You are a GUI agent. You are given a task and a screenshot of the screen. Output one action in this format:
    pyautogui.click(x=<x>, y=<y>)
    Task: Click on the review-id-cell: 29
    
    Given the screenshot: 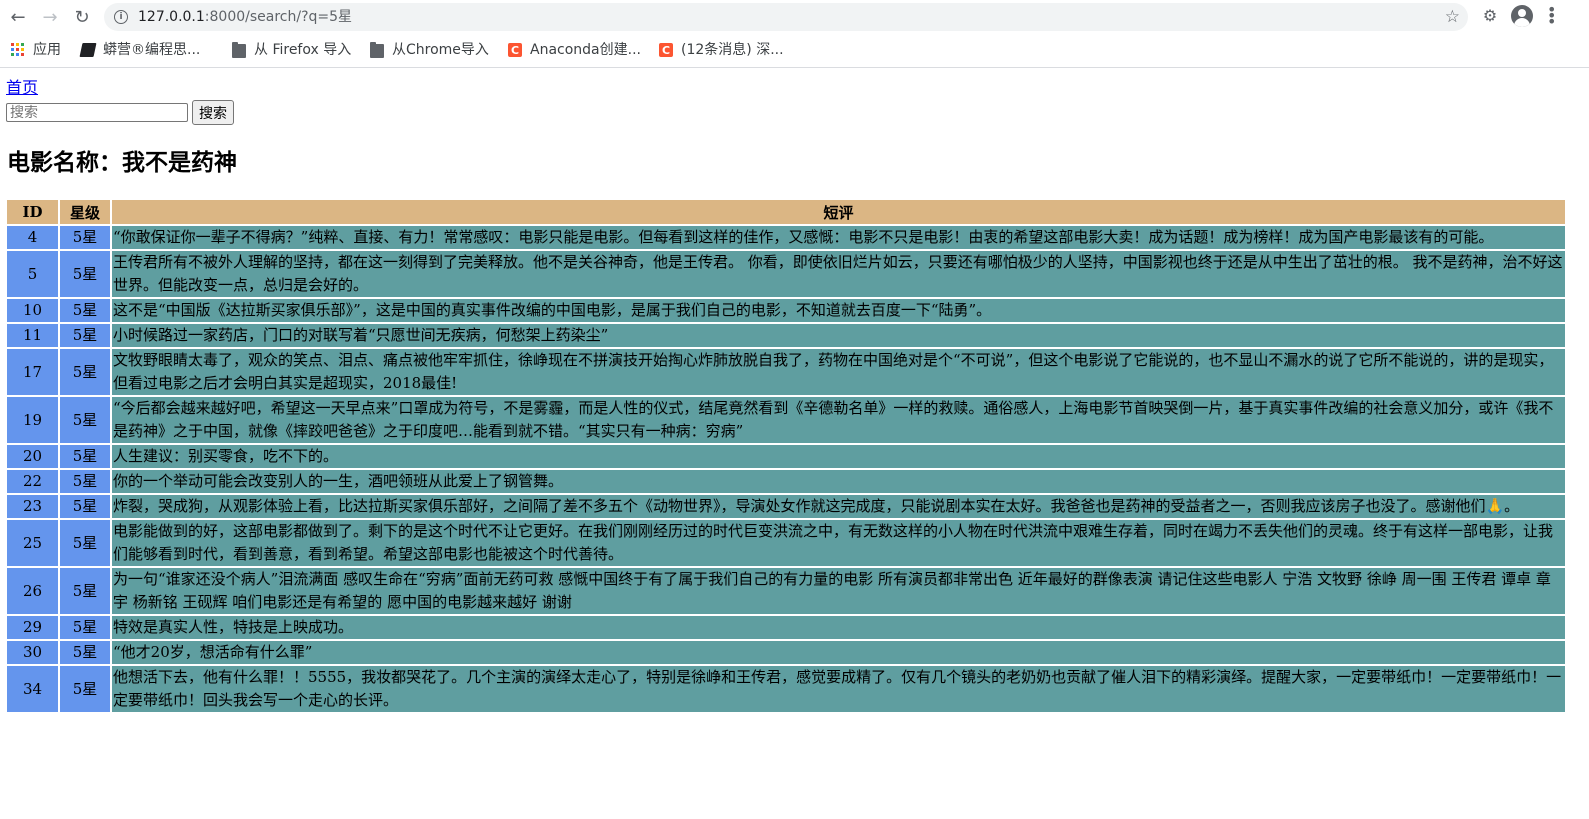 What is the action you would take?
    pyautogui.click(x=32, y=627)
    